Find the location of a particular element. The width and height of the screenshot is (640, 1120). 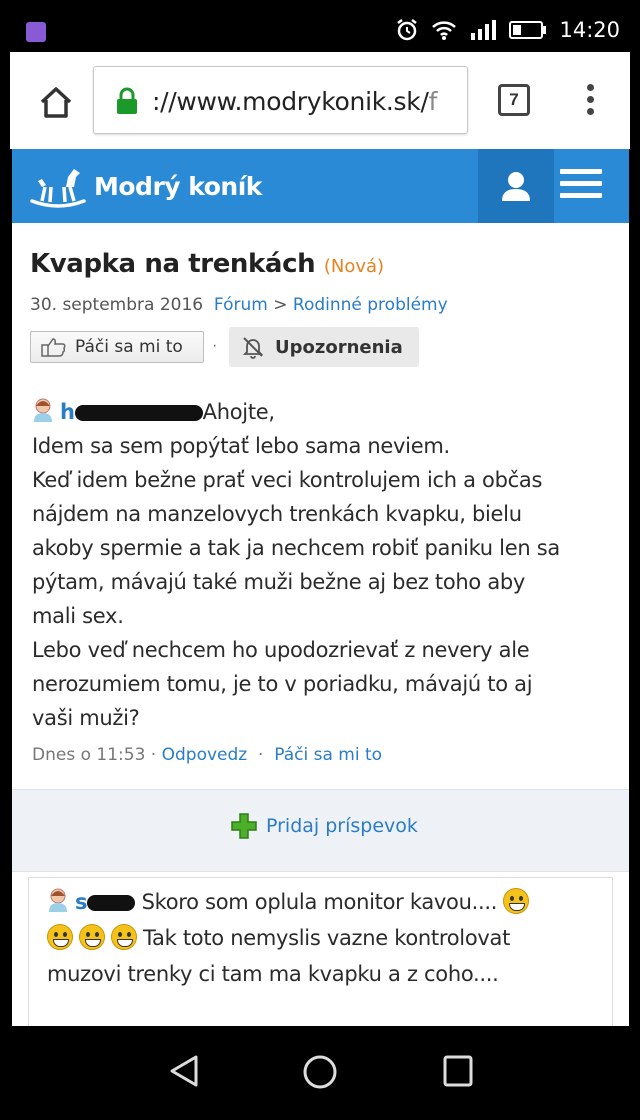

user-icon is located at coordinates (516, 186).